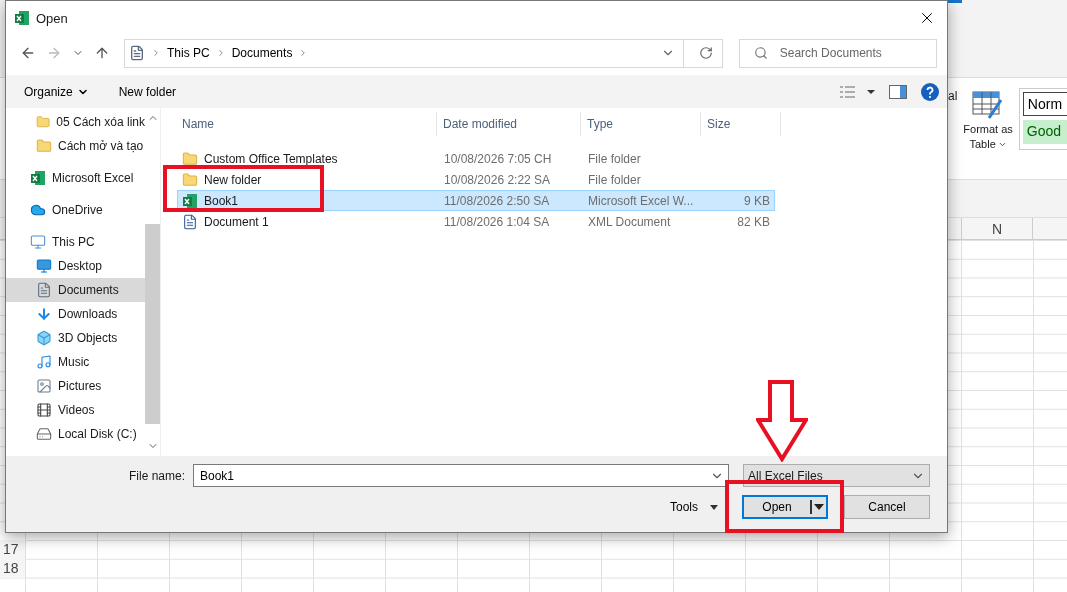 Image resolution: width=1067 pixels, height=592 pixels. I want to click on sidebar-item: This PC, so click(75, 242).